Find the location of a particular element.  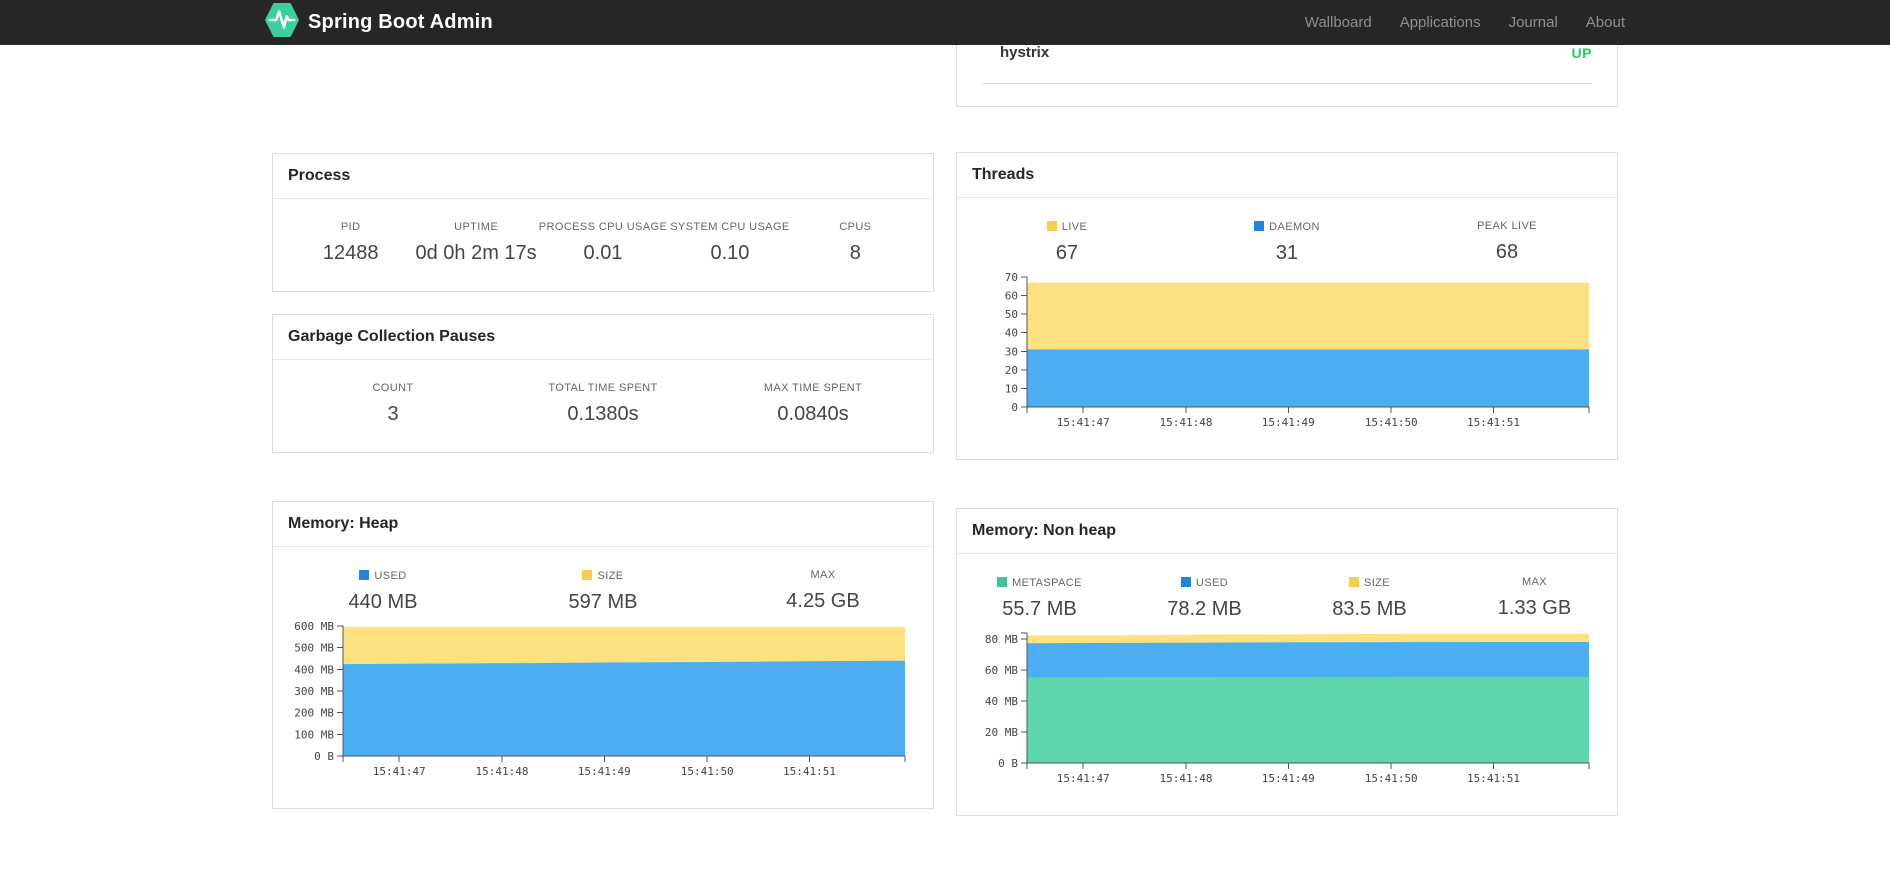

stat-pid: PID 12488 is located at coordinates (350, 242).